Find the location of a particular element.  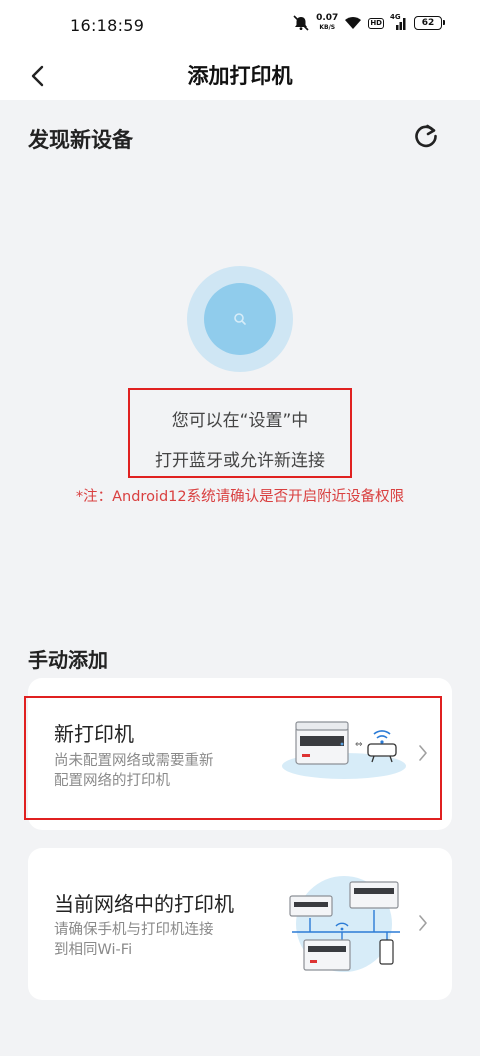

refresh-button is located at coordinates (426, 136).